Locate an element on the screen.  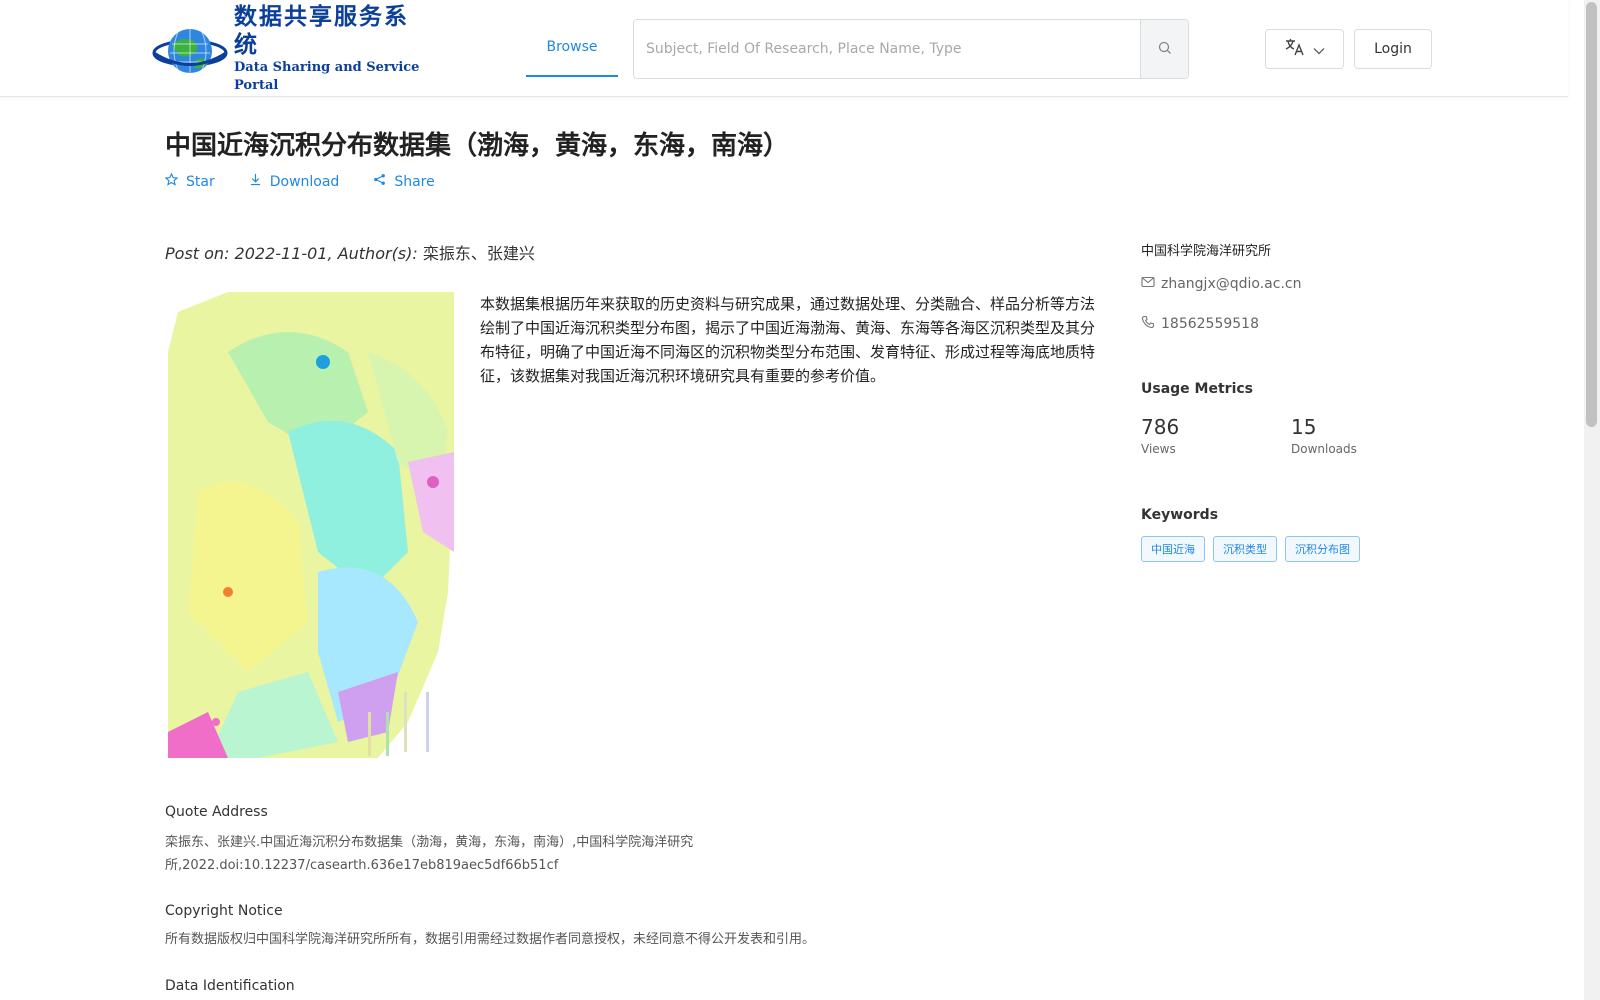
translate-icon is located at coordinates (1295, 49).